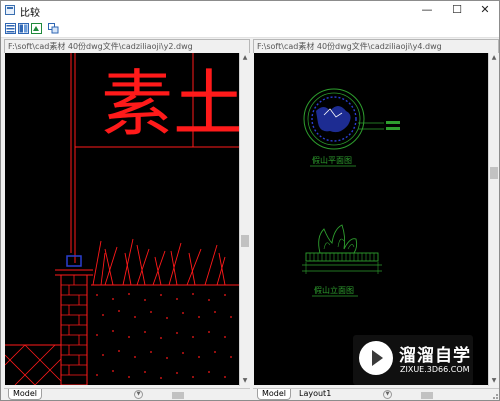 This screenshot has height=401, width=500. I want to click on right-vertical-thumb, so click(494, 173).